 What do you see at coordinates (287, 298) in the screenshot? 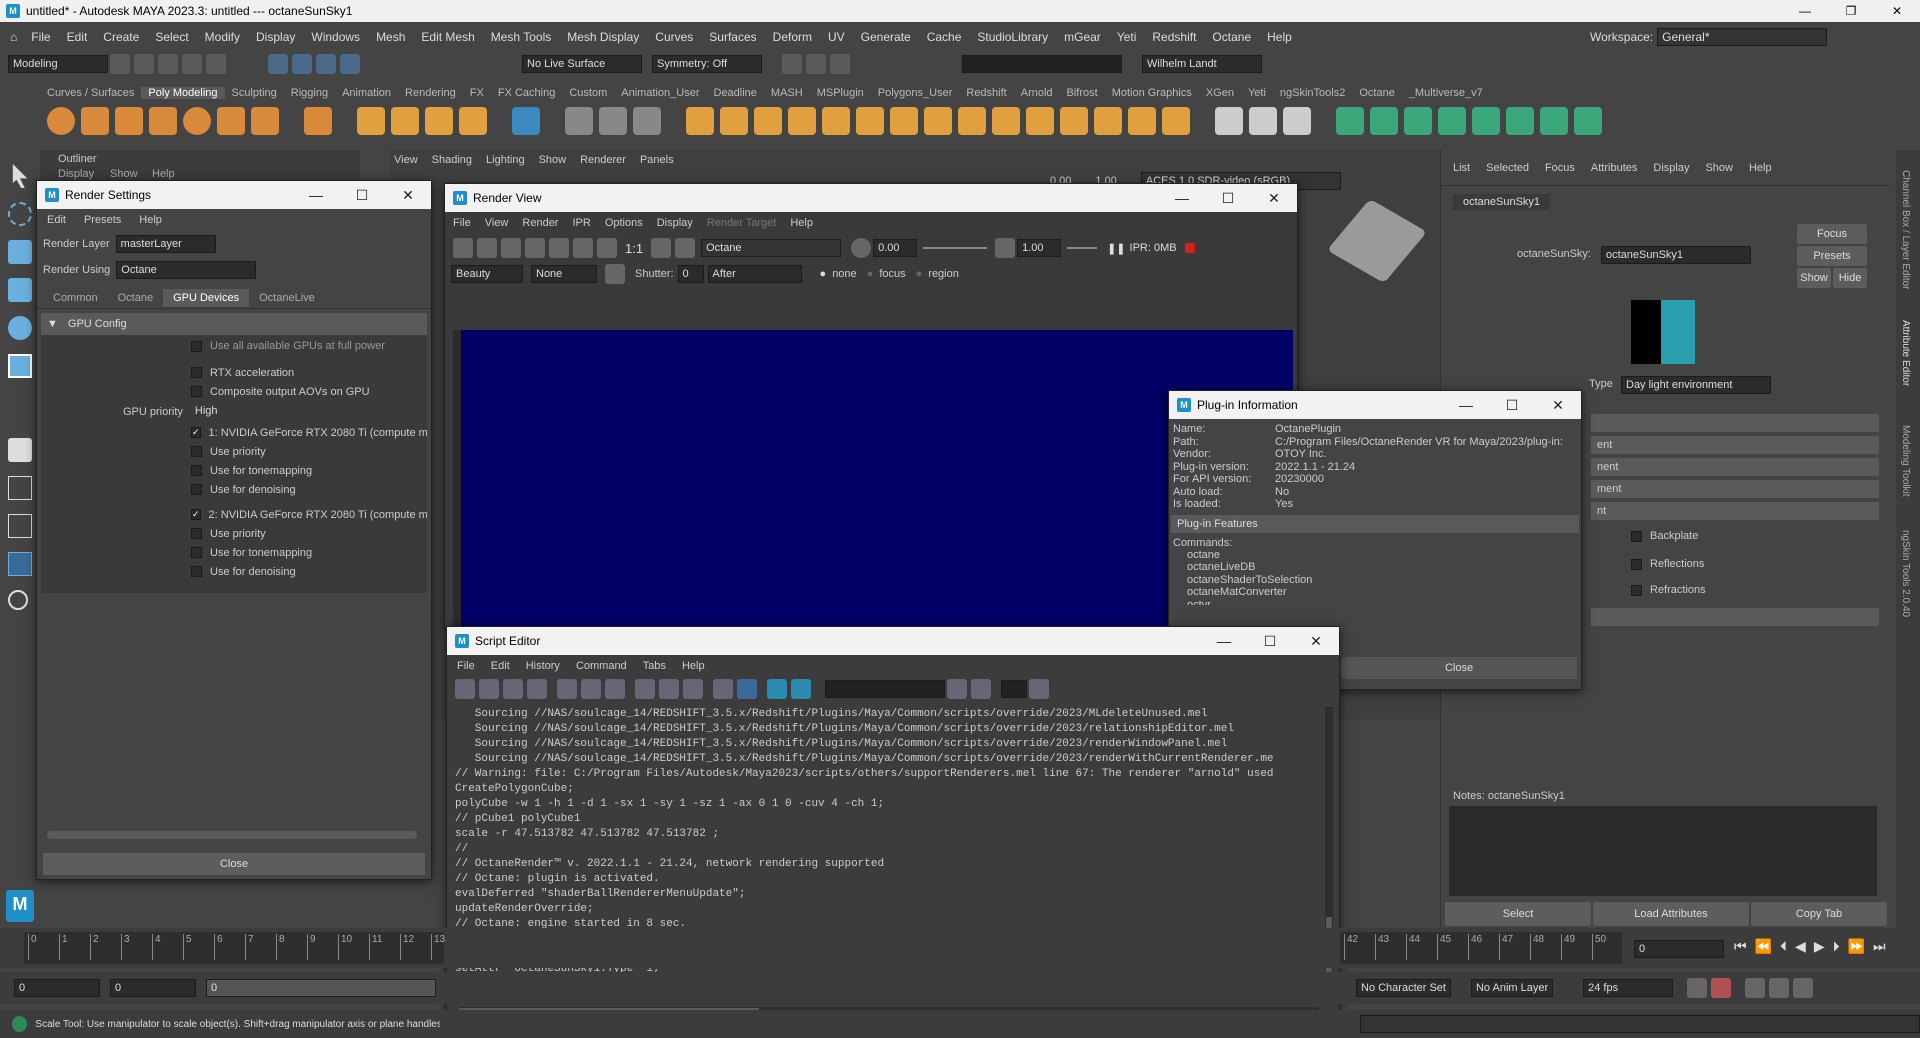
I see `rs-tab: OctaneLive` at bounding box center [287, 298].